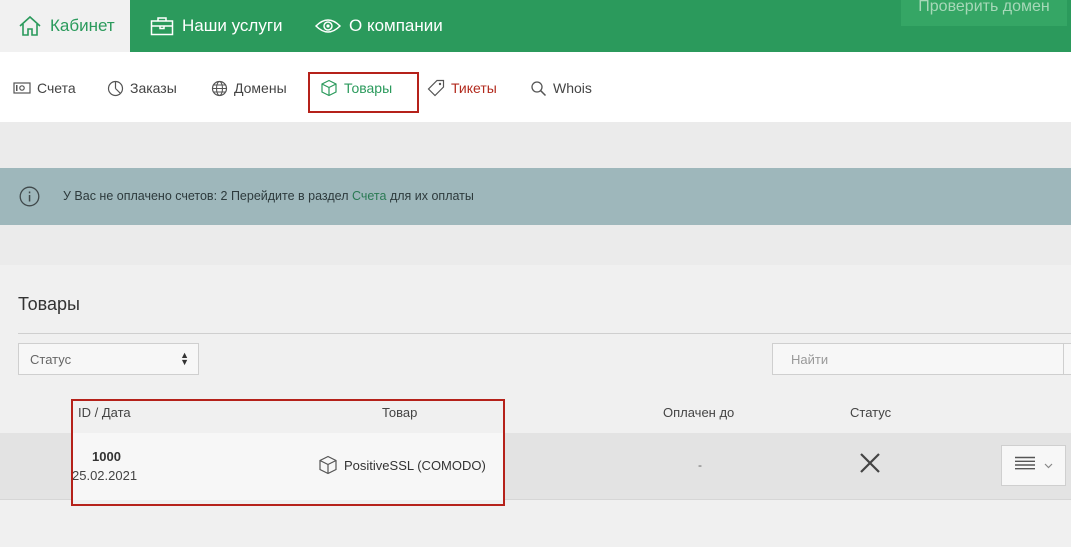  Describe the element at coordinates (82, 25) in the screenshot. I see `nav-cabinet-label: Кабинет` at that location.